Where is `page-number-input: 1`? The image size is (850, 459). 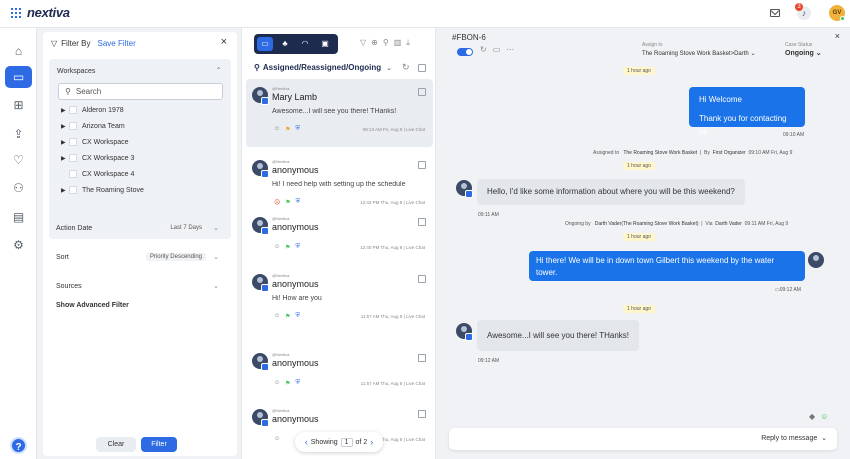
page-number-input: 1 is located at coordinates (346, 442).